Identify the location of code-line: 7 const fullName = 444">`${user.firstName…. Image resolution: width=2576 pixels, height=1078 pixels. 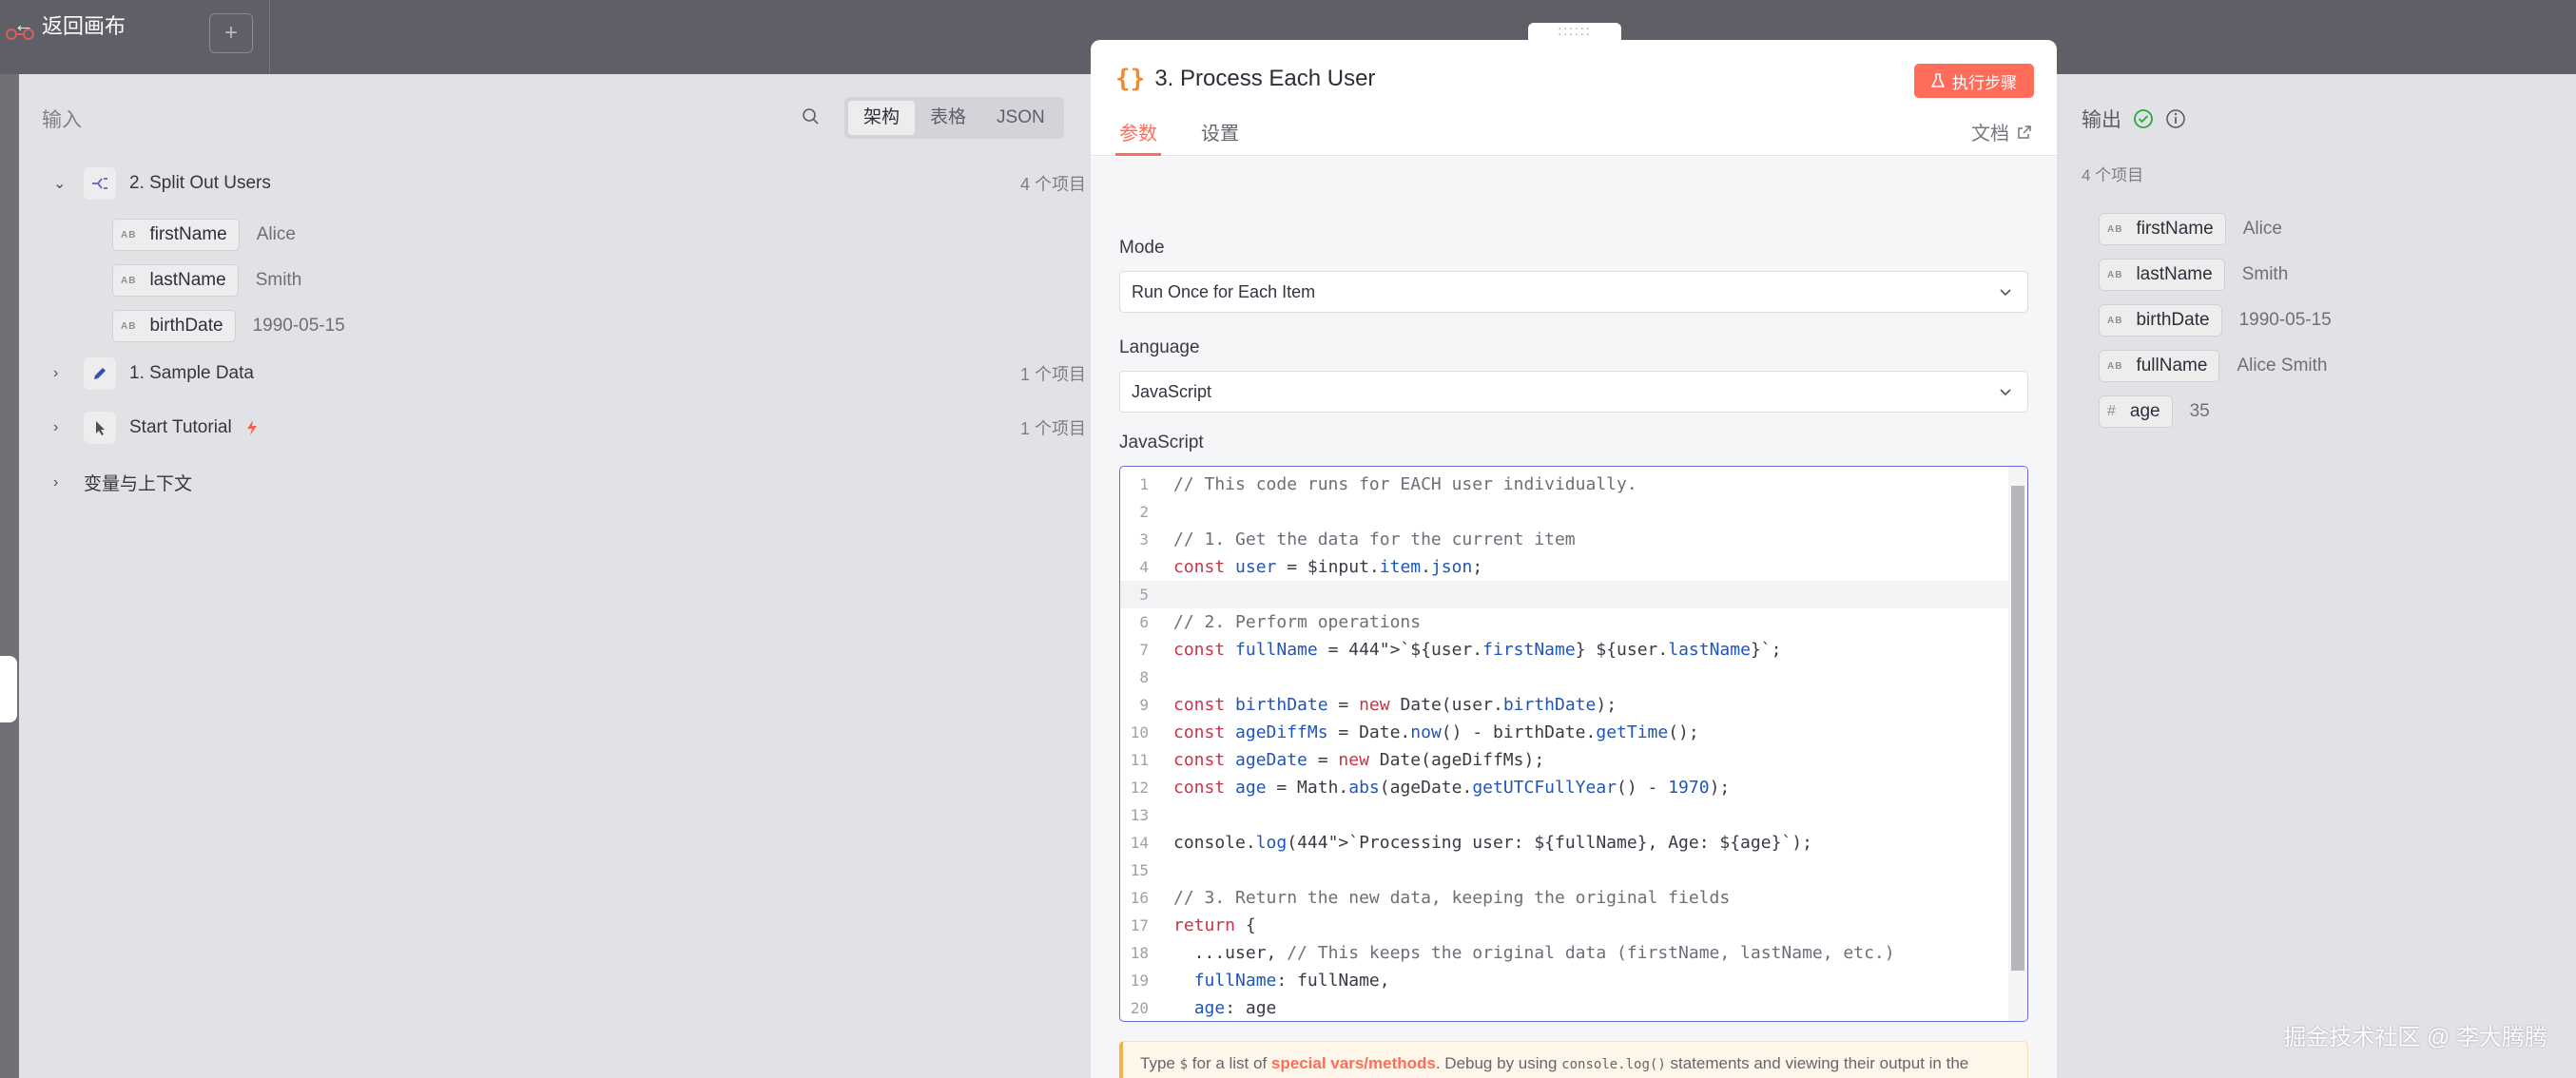
(1565, 650).